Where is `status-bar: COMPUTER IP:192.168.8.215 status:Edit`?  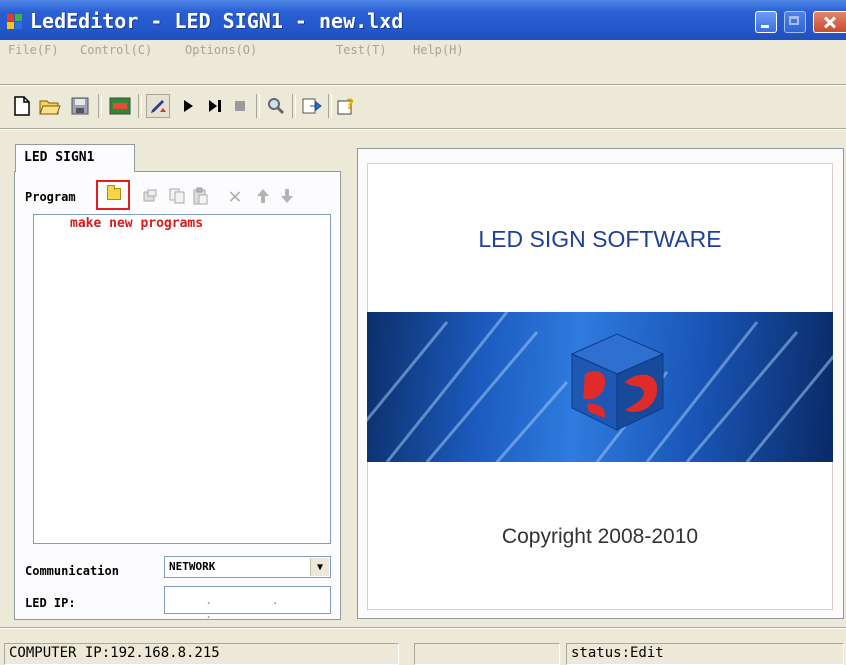
status-bar: COMPUTER IP:192.168.8.215 status:Edit is located at coordinates (423, 651).